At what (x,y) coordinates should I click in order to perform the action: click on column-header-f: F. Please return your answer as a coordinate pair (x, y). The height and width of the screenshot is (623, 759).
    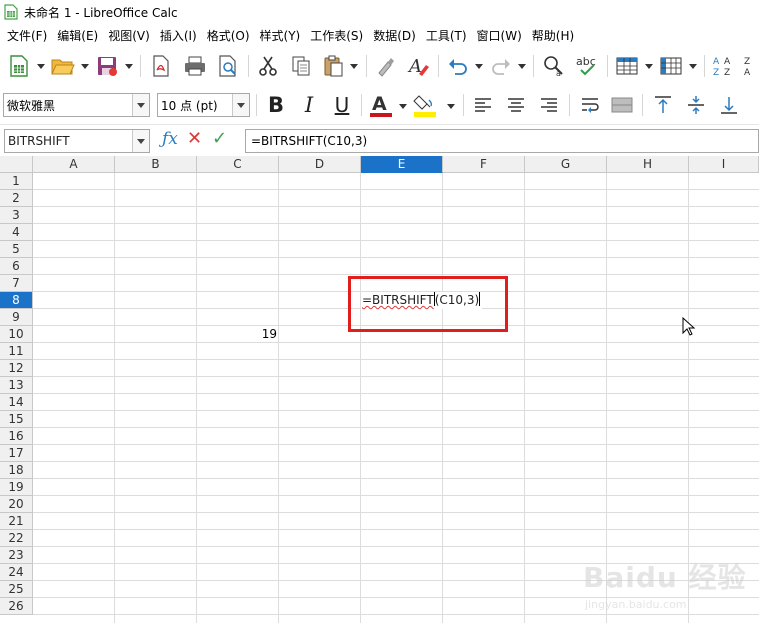
    Looking at the image, I should click on (484, 164).